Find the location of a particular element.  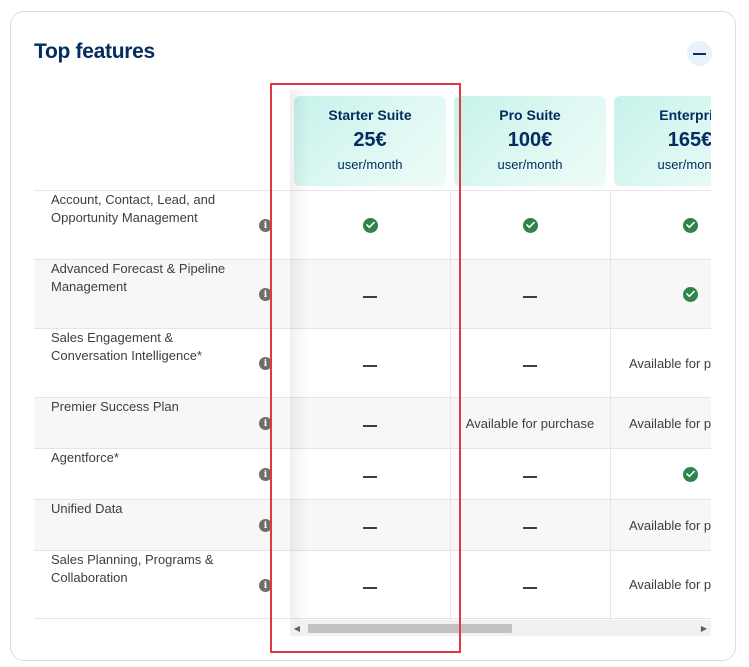

scrollbar-thumb is located at coordinates (410, 628).